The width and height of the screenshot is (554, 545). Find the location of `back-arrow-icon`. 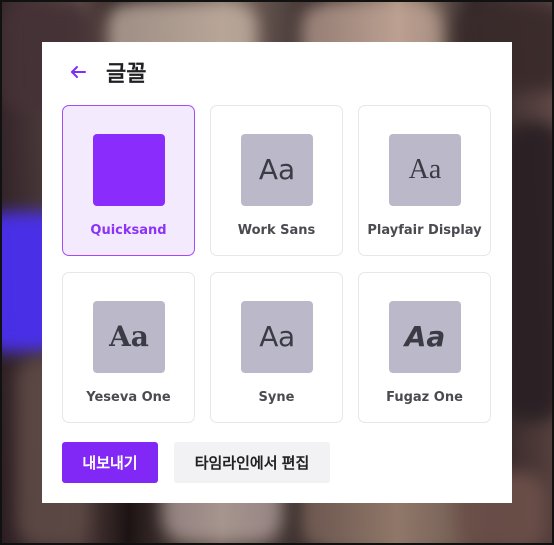

back-arrow-icon is located at coordinates (78, 72).